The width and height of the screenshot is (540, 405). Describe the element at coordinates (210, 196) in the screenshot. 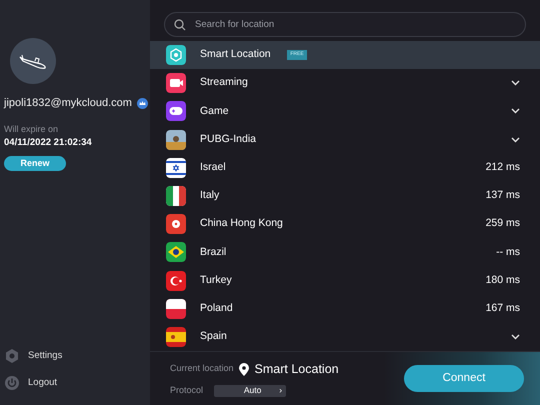

I see `location-name: Italy` at that location.